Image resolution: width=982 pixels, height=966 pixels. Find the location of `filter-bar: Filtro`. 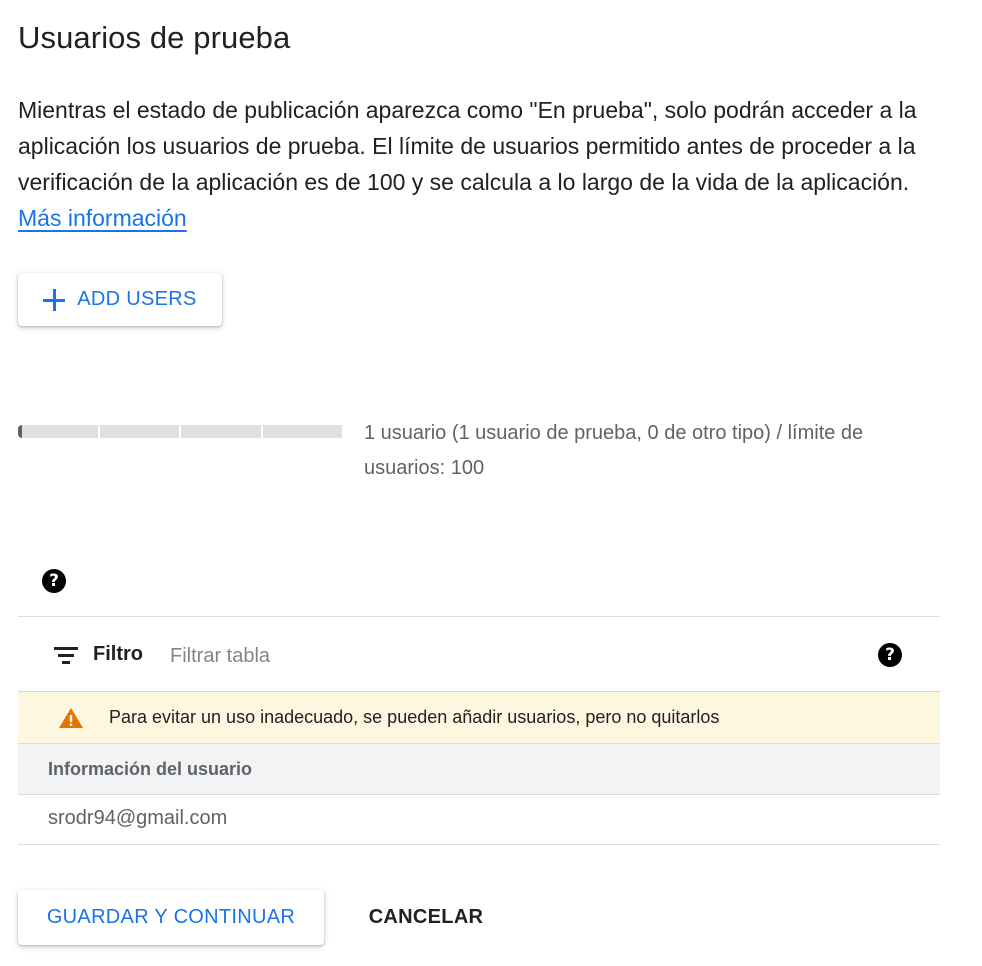

filter-bar: Filtro is located at coordinates (479, 654).